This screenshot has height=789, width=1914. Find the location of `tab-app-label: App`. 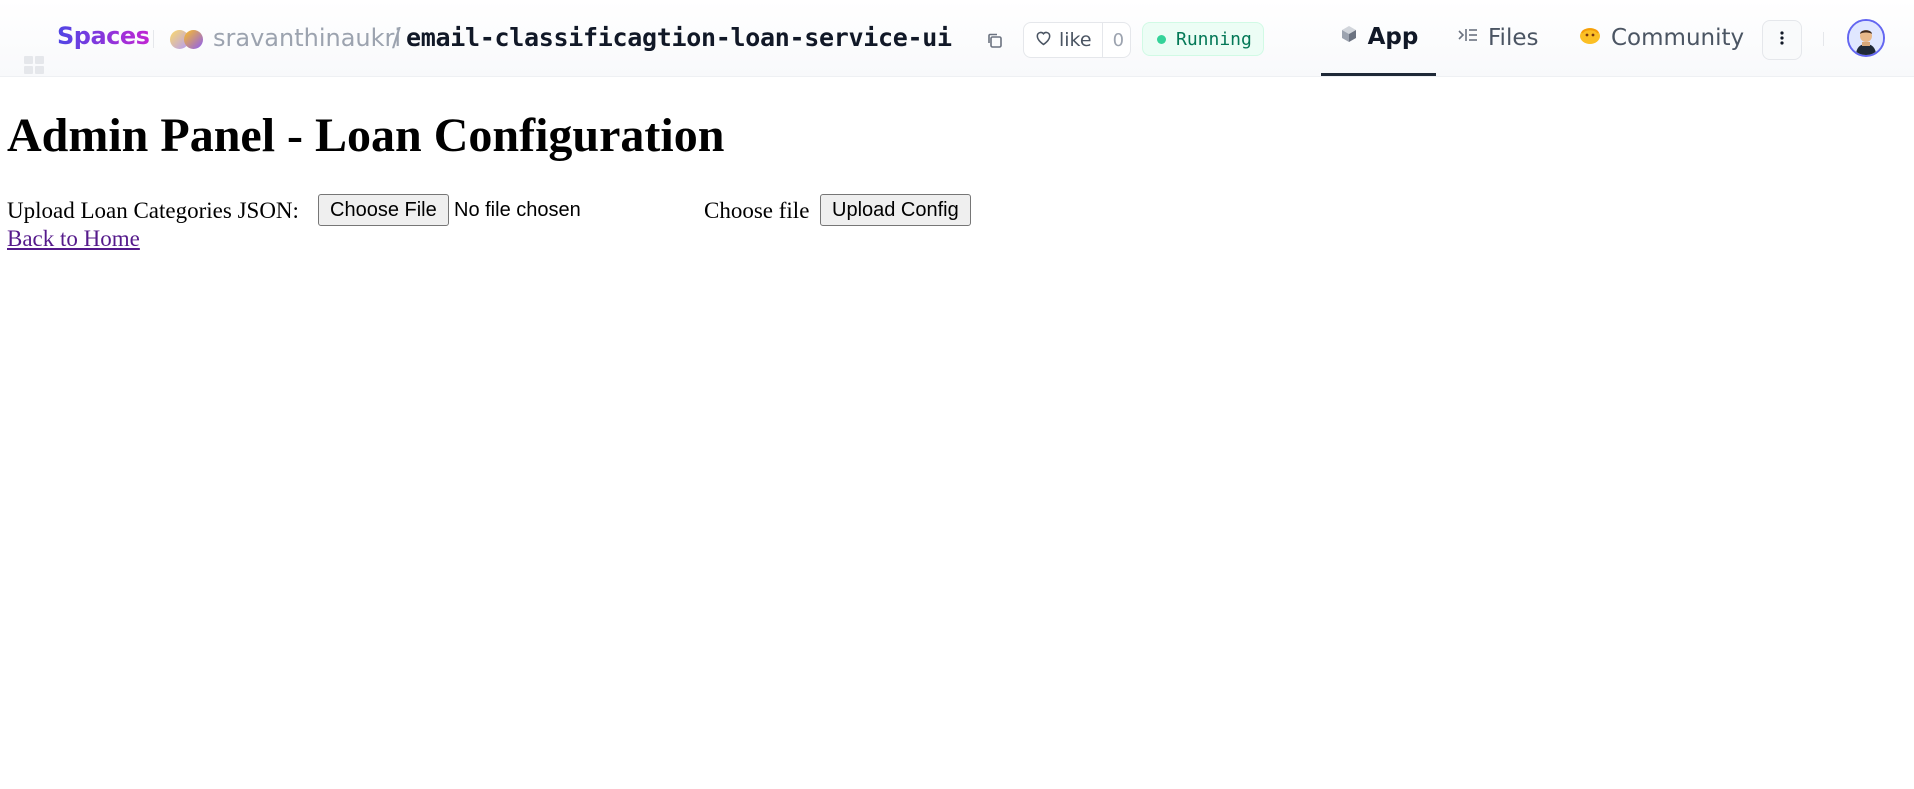

tab-app-label: App is located at coordinates (1393, 36).